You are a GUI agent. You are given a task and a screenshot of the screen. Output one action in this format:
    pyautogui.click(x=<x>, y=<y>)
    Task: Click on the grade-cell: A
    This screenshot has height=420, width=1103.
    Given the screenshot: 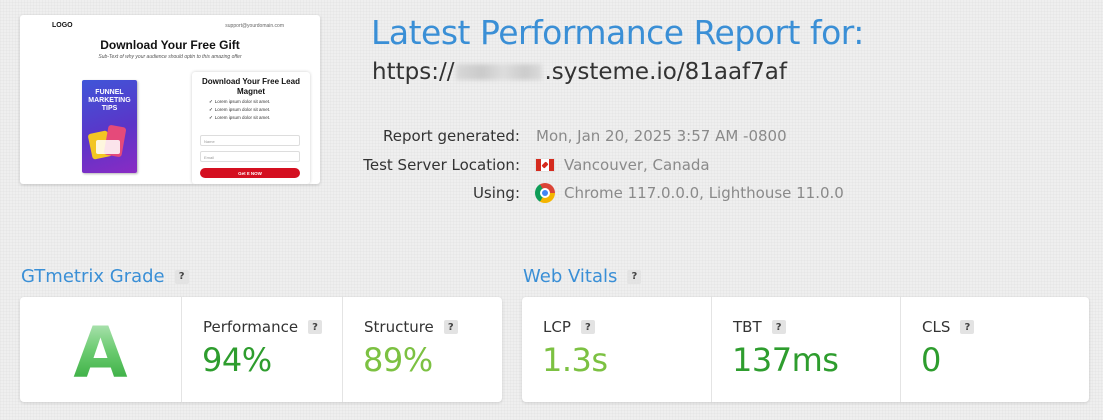 What is the action you would take?
    pyautogui.click(x=100, y=349)
    